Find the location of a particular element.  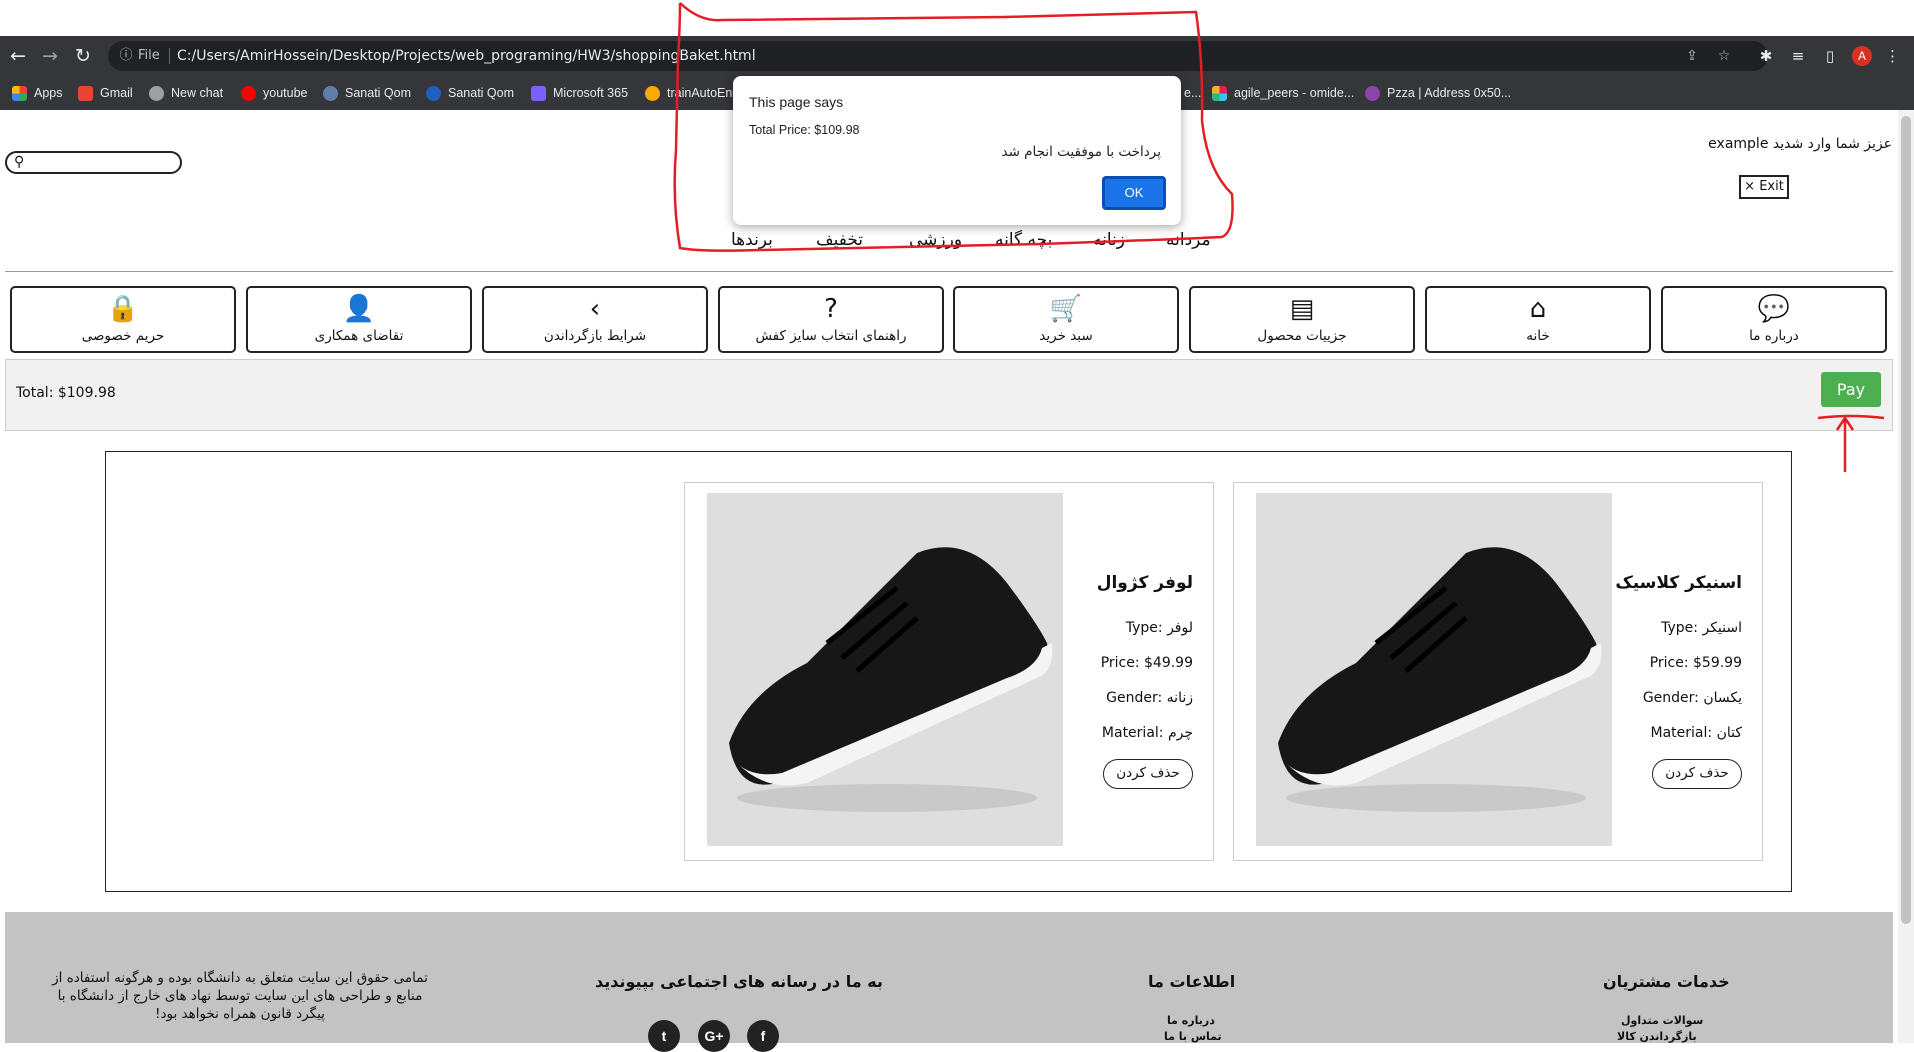

nav-label: شرایط بازگرداندن is located at coordinates (595, 336).